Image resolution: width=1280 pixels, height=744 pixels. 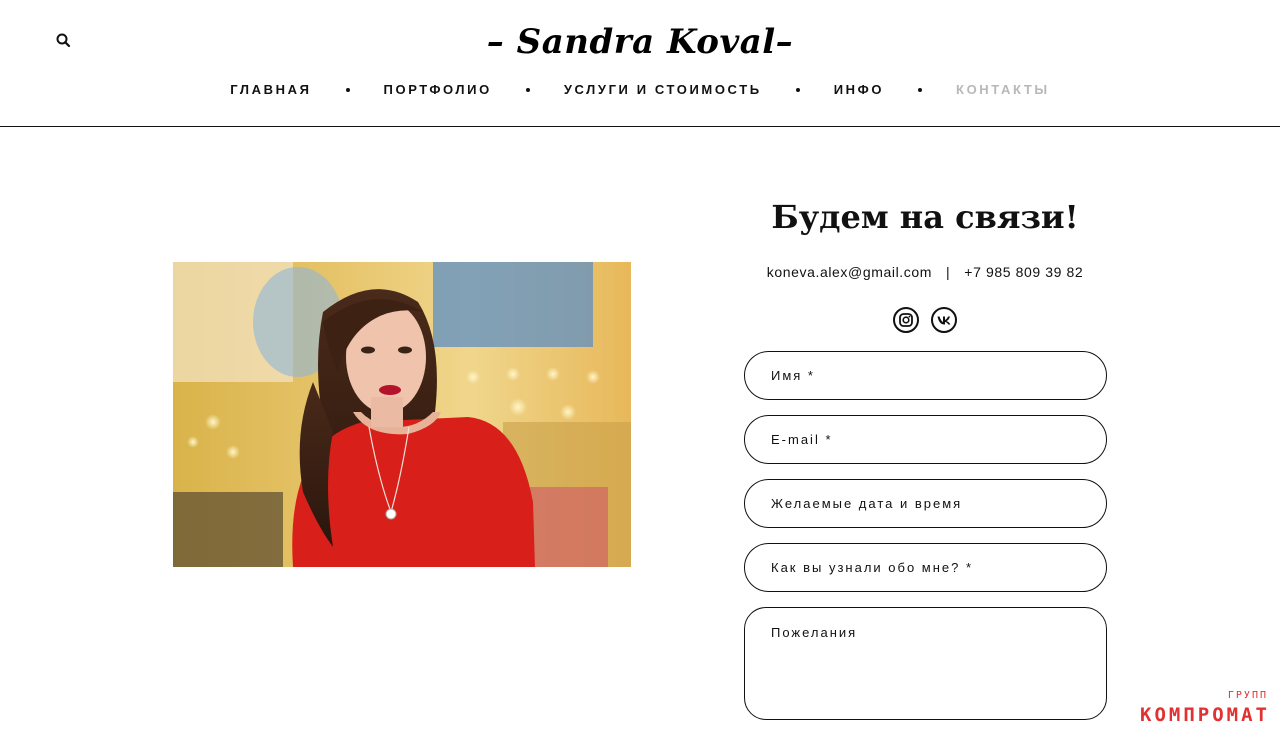 What do you see at coordinates (925, 503) in the screenshot?
I see `datetime-field` at bounding box center [925, 503].